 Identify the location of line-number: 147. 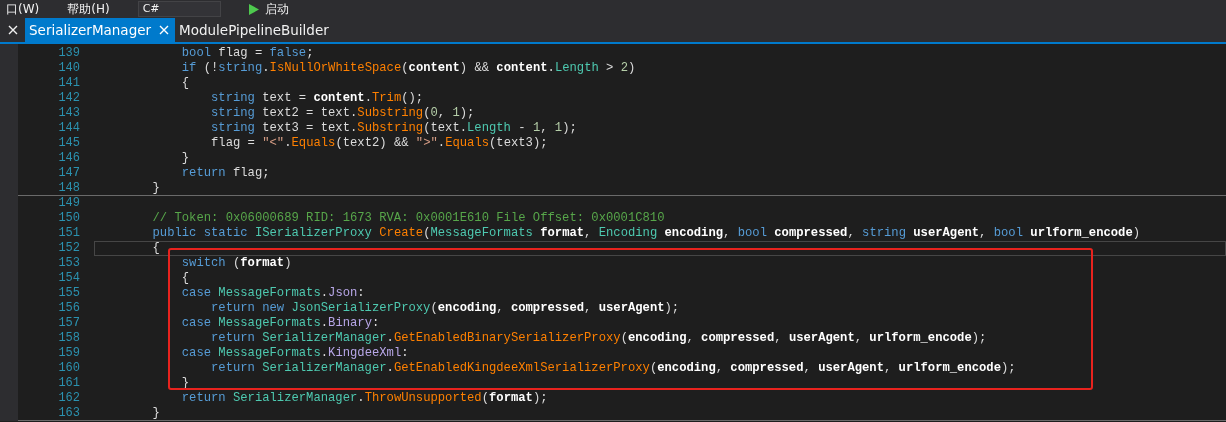
(69, 173).